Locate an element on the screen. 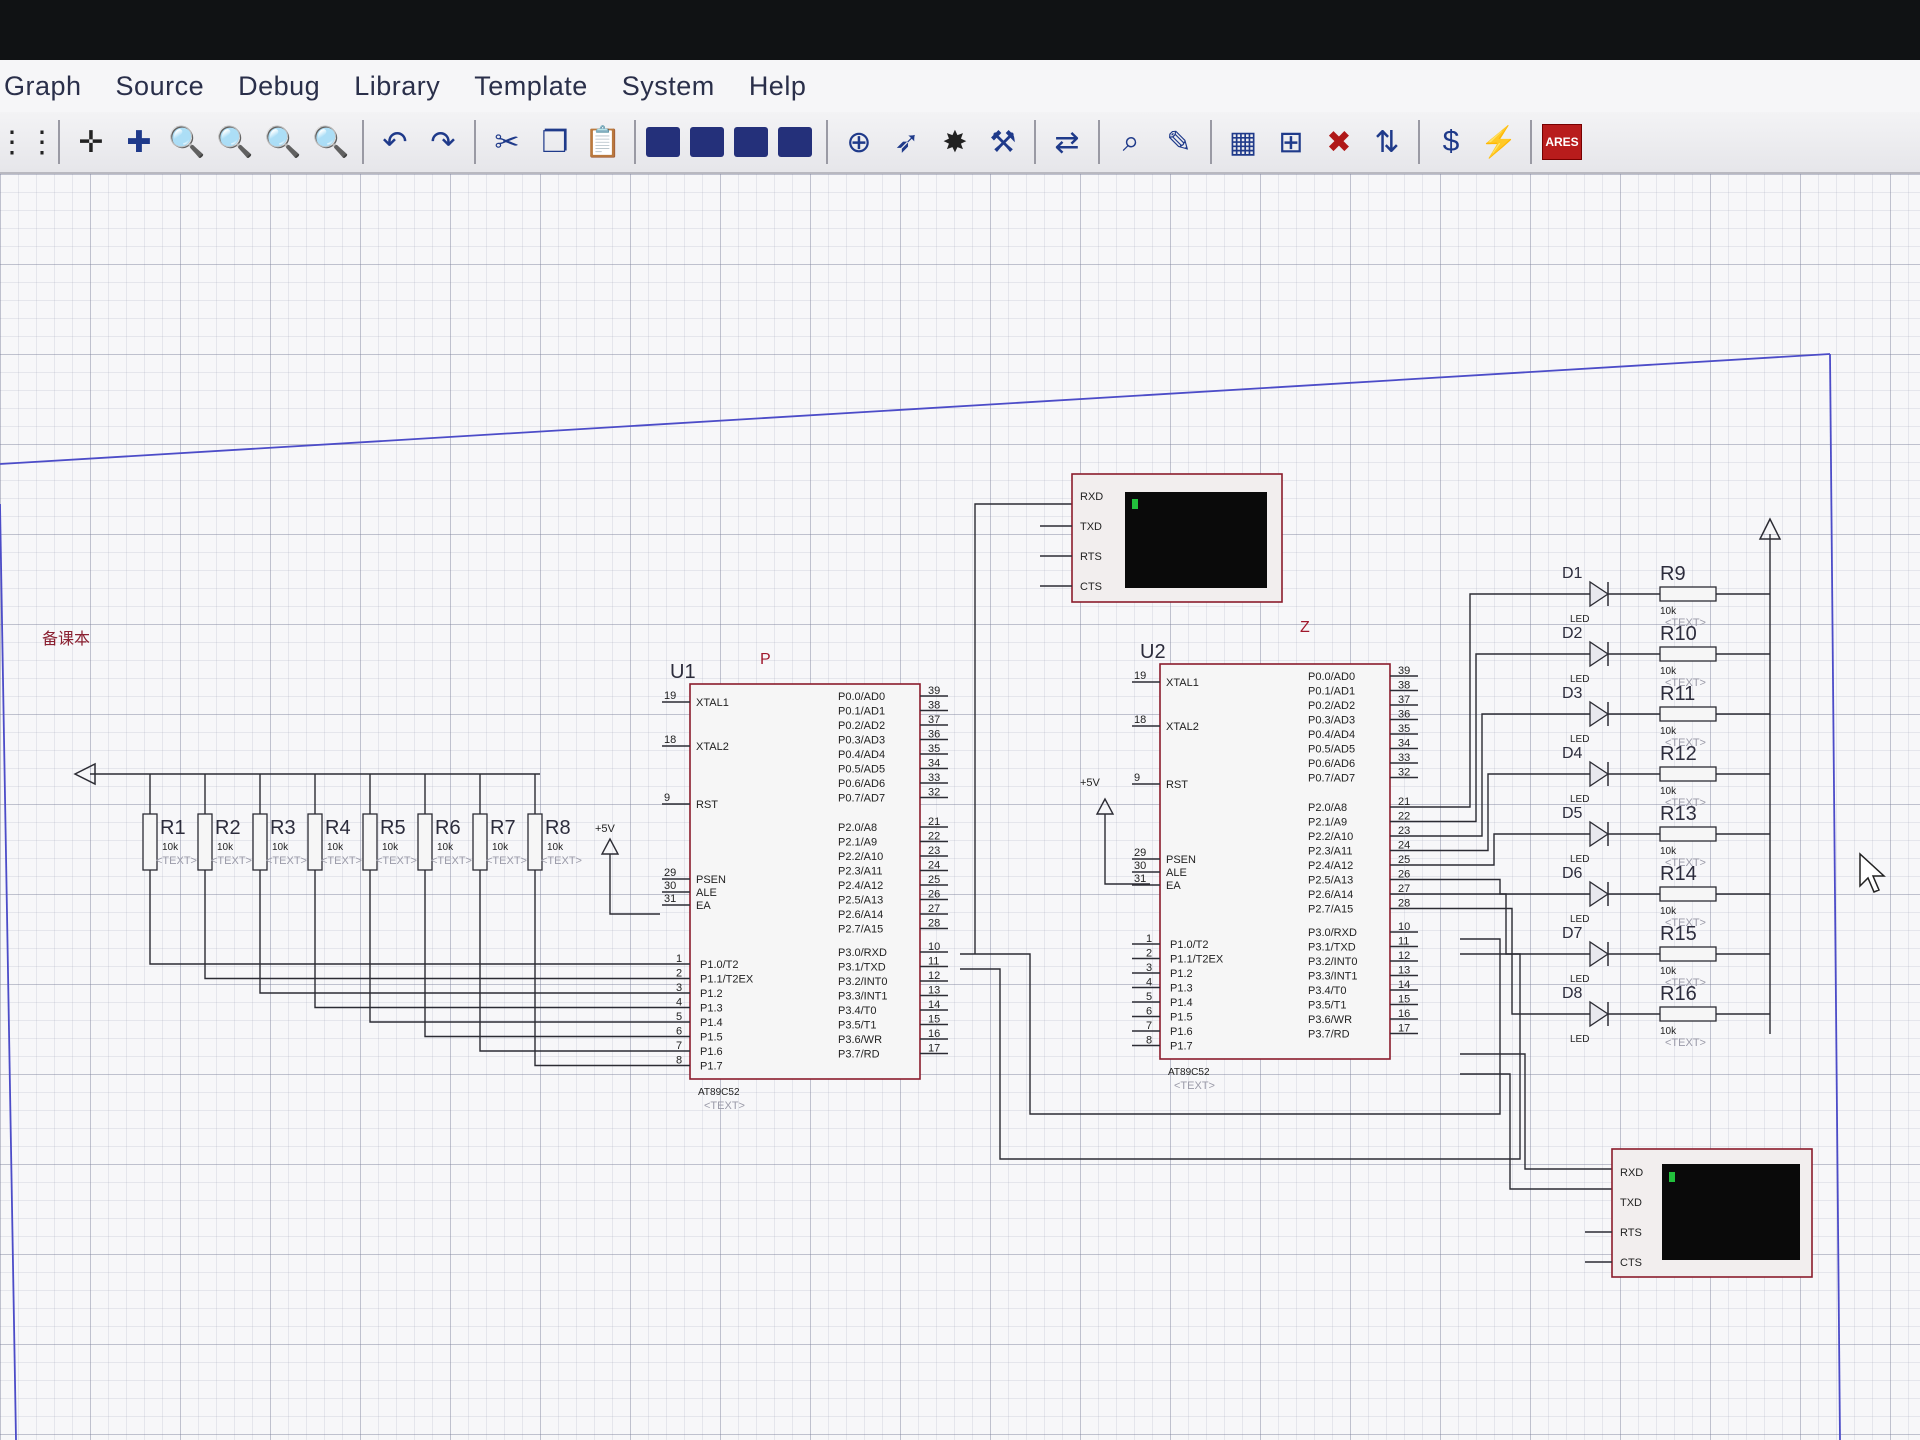 This screenshot has width=1920, height=1440. cut-icon: ✂ is located at coordinates (507, 142).